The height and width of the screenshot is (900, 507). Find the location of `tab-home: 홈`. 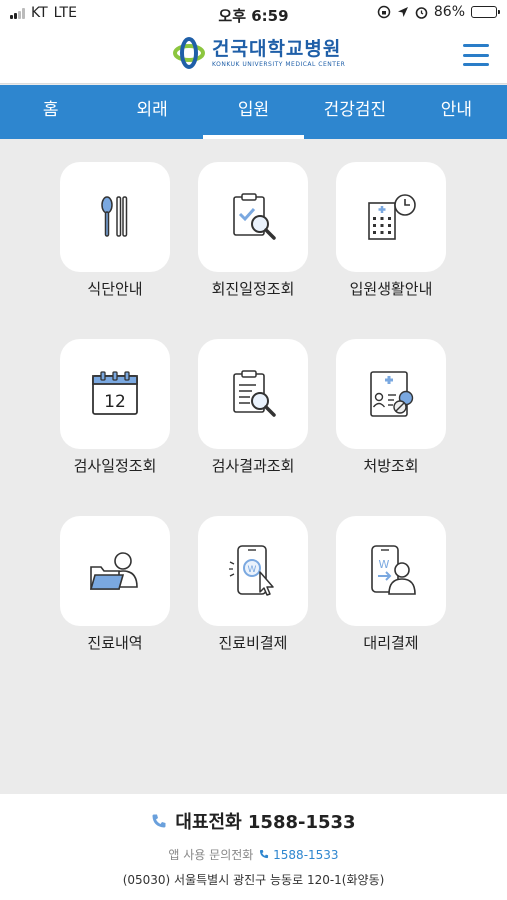

tab-home: 홈 is located at coordinates (50, 112).